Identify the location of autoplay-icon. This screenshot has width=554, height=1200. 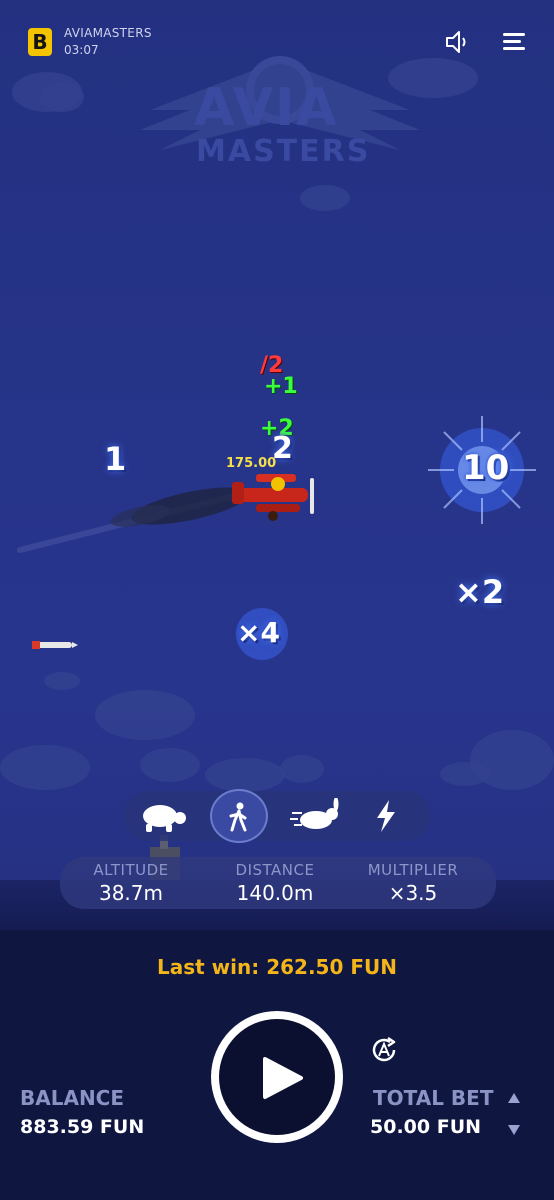
(384, 1049).